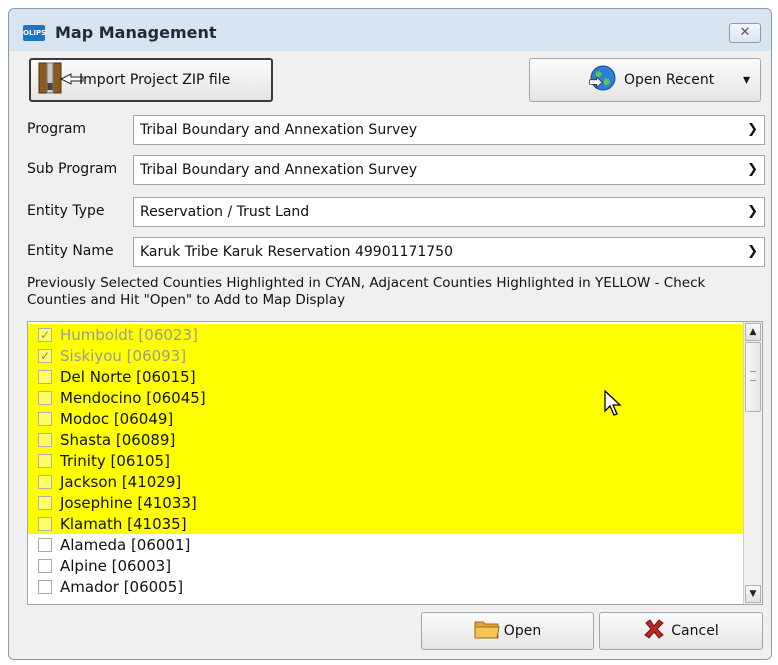 This screenshot has height=665, width=778. I want to click on import-button-label: Import Project ZIP file, so click(155, 80).